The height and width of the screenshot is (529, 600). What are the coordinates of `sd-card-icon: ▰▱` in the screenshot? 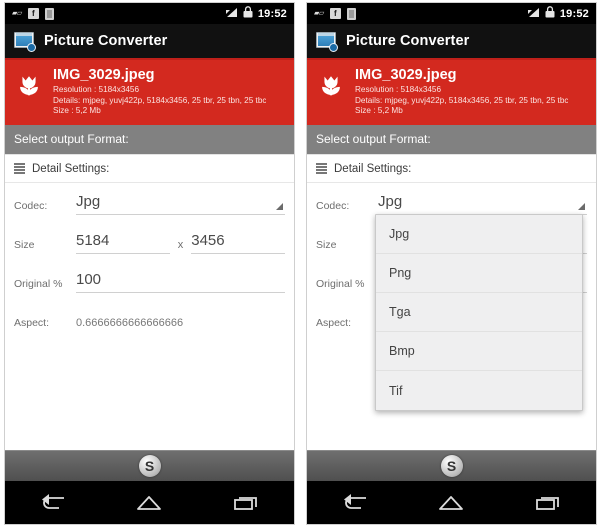 It's located at (17, 13).